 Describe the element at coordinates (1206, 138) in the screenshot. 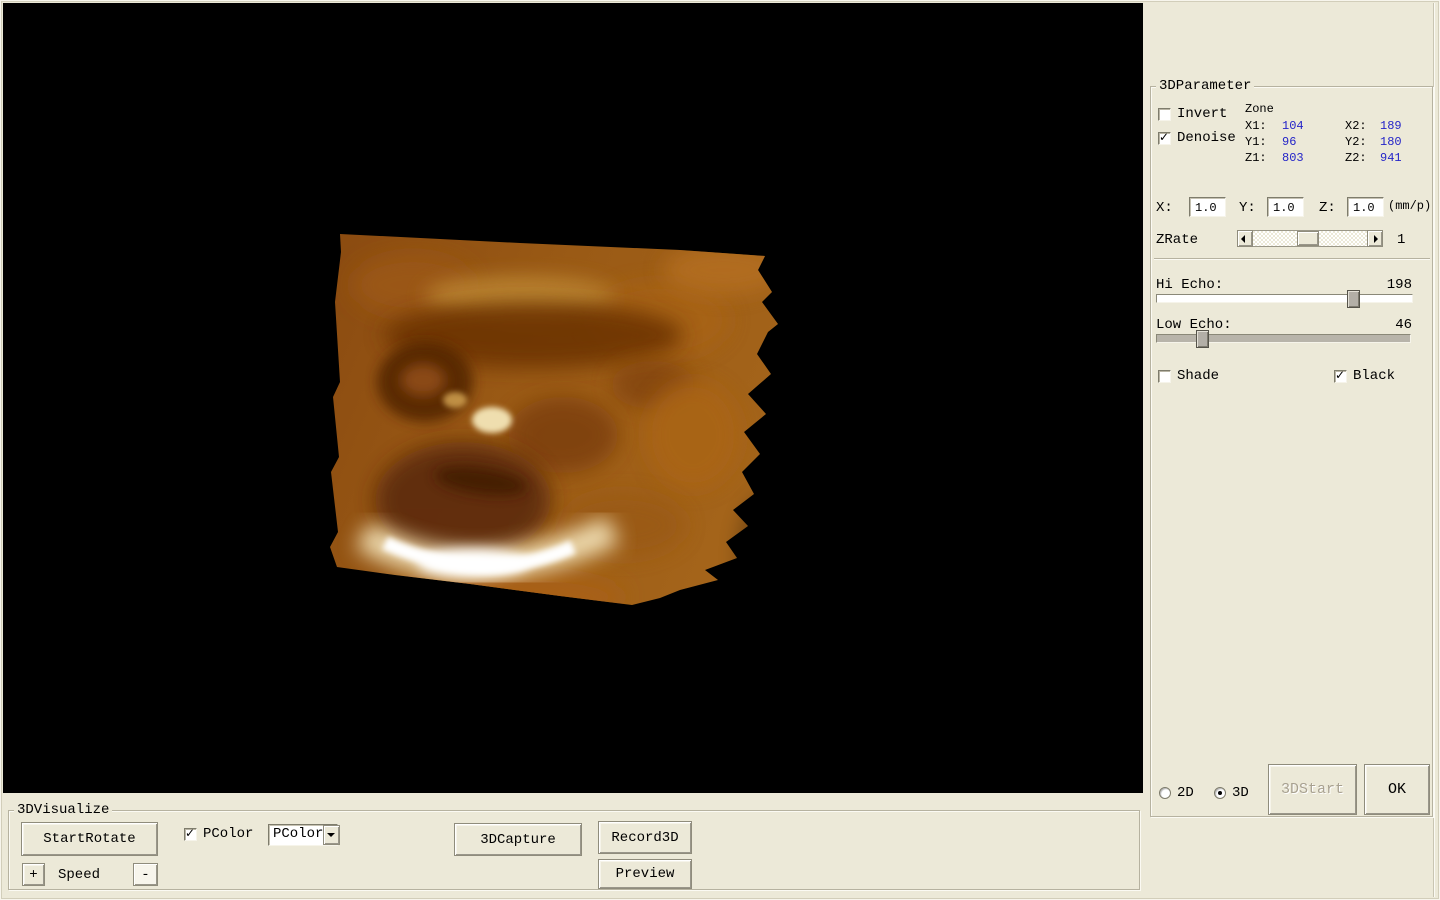

I see `denoise-label: Denoise` at that location.